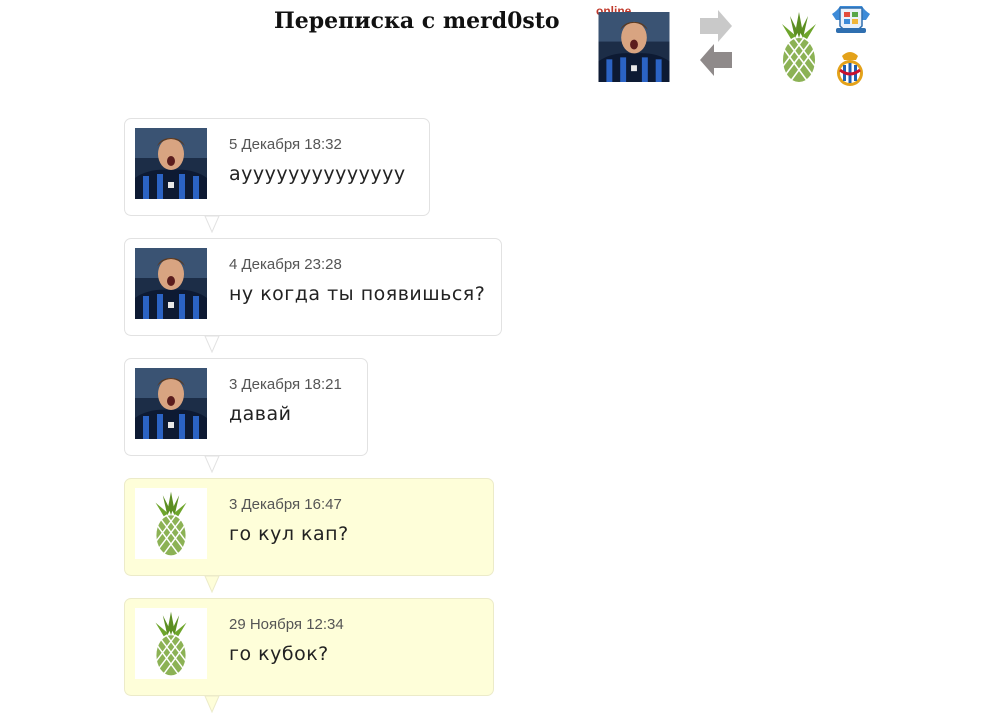  I want to click on message-text: го кул кап?, so click(289, 534).